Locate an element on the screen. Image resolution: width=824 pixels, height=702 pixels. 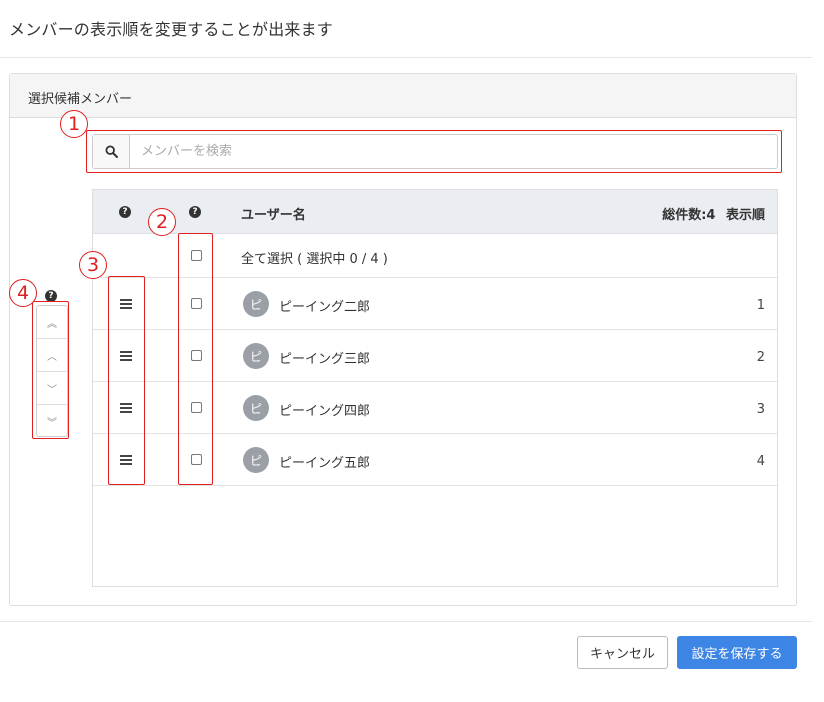
panel-title: 選択候補メンバー is located at coordinates (80, 99).